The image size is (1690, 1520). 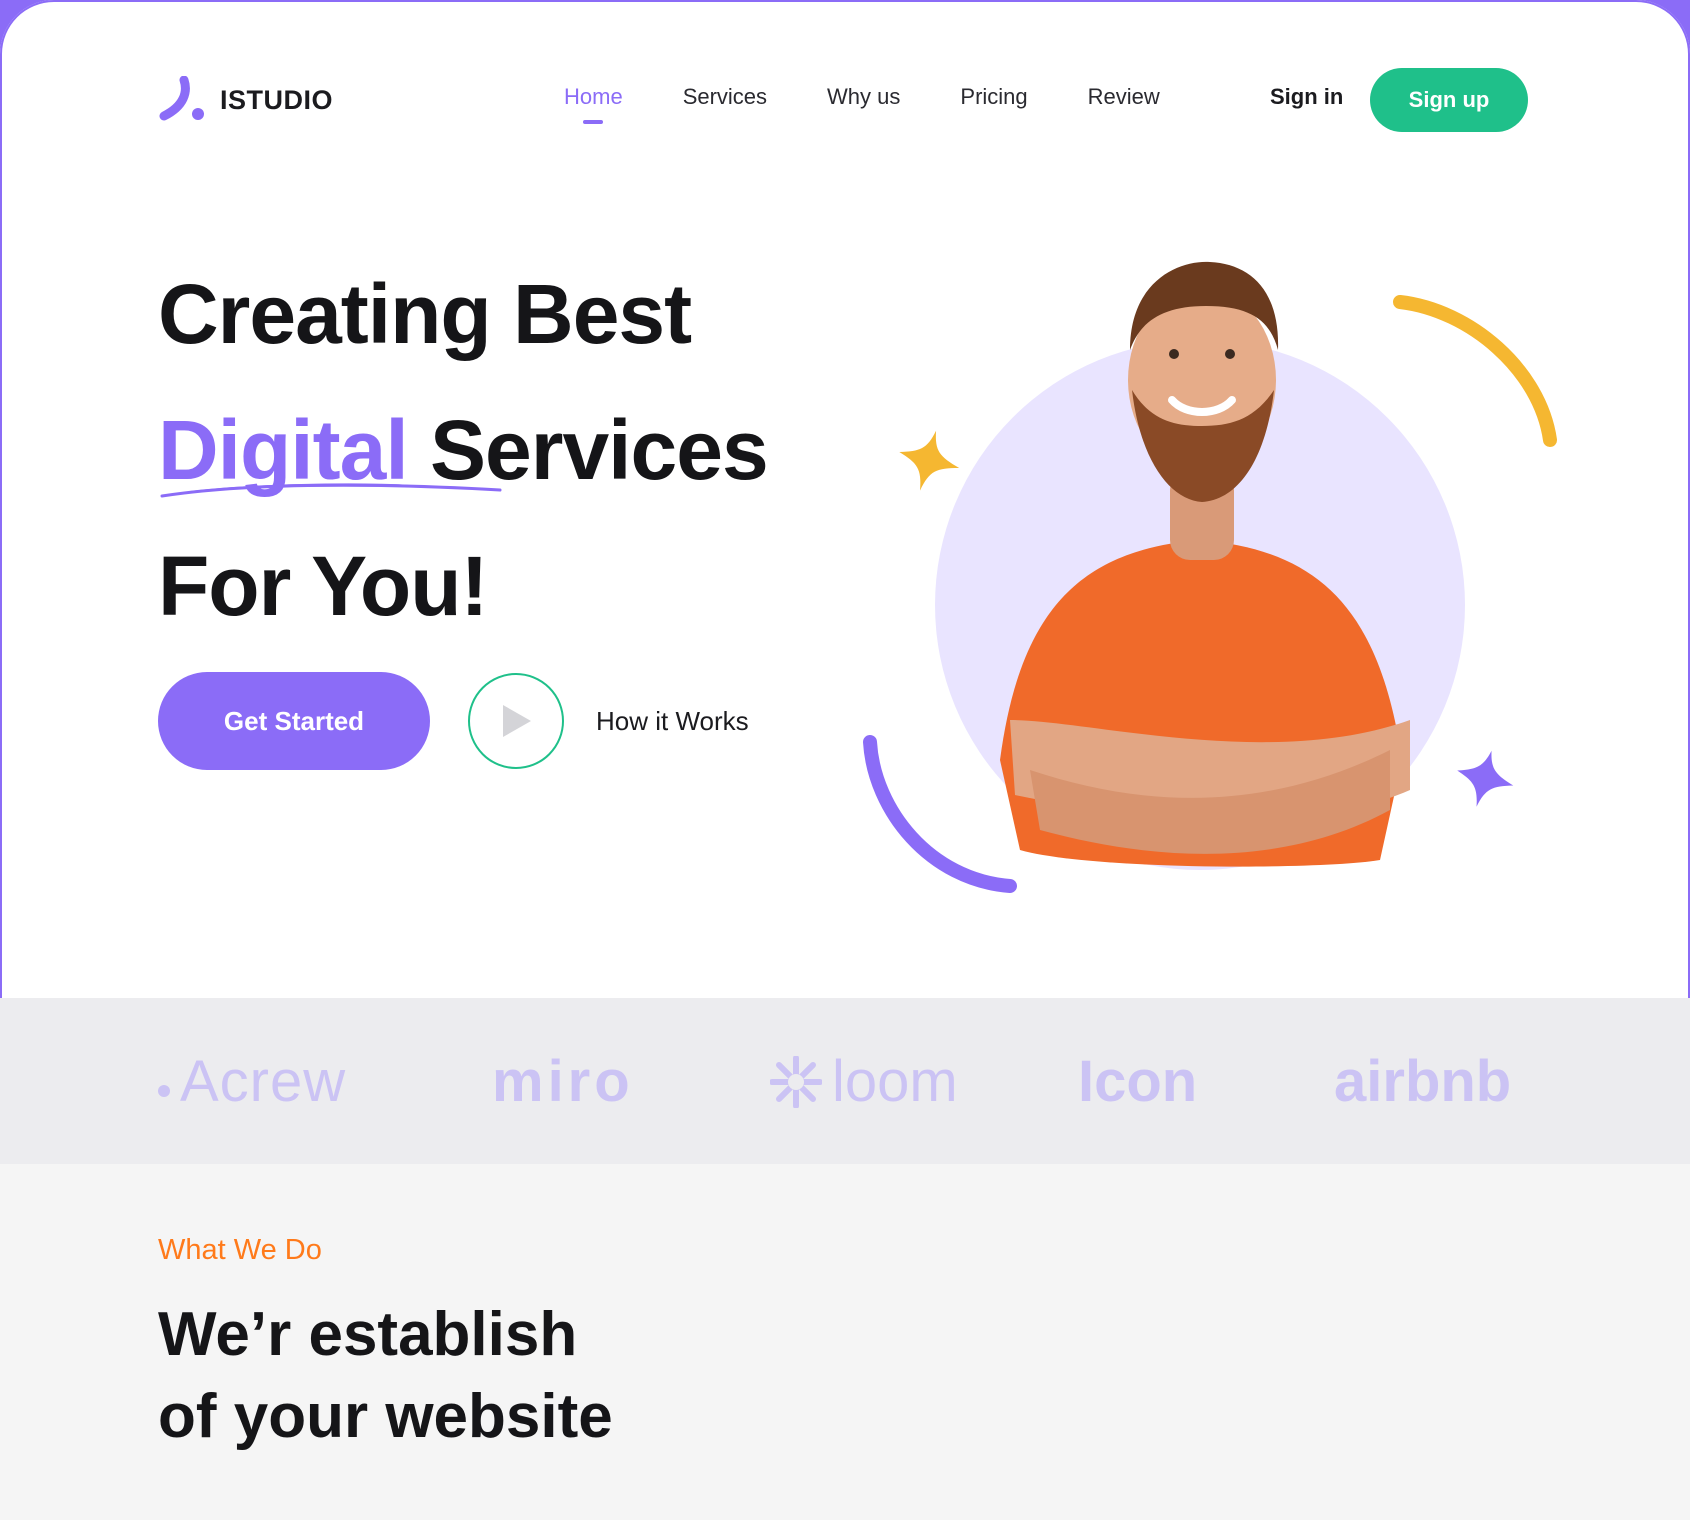 I want to click on section-eyebrow: What We Do, so click(x=240, y=1250).